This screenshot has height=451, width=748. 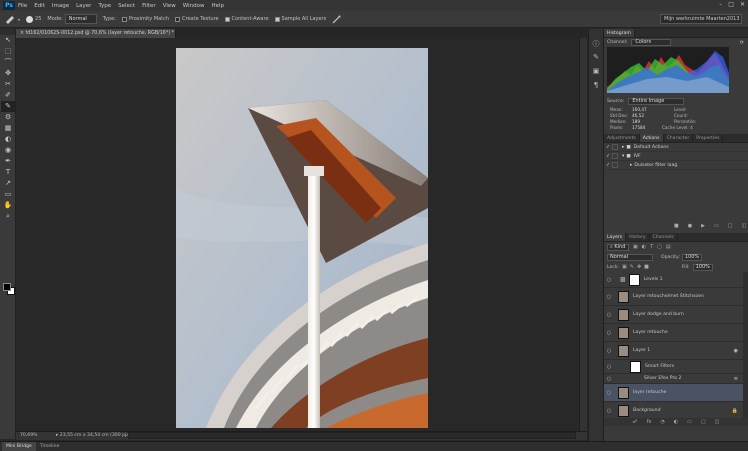 I want to click on opacity-input: 100%, so click(x=692, y=257).